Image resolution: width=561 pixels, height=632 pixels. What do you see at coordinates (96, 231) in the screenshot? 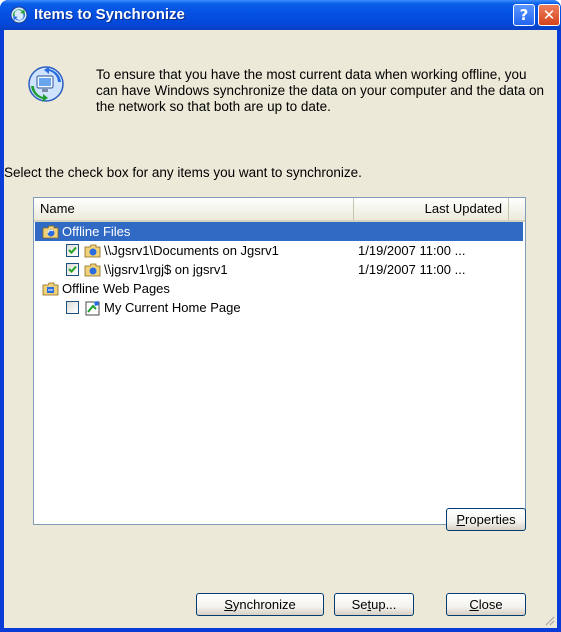
I see `group-label: Offline Files` at bounding box center [96, 231].